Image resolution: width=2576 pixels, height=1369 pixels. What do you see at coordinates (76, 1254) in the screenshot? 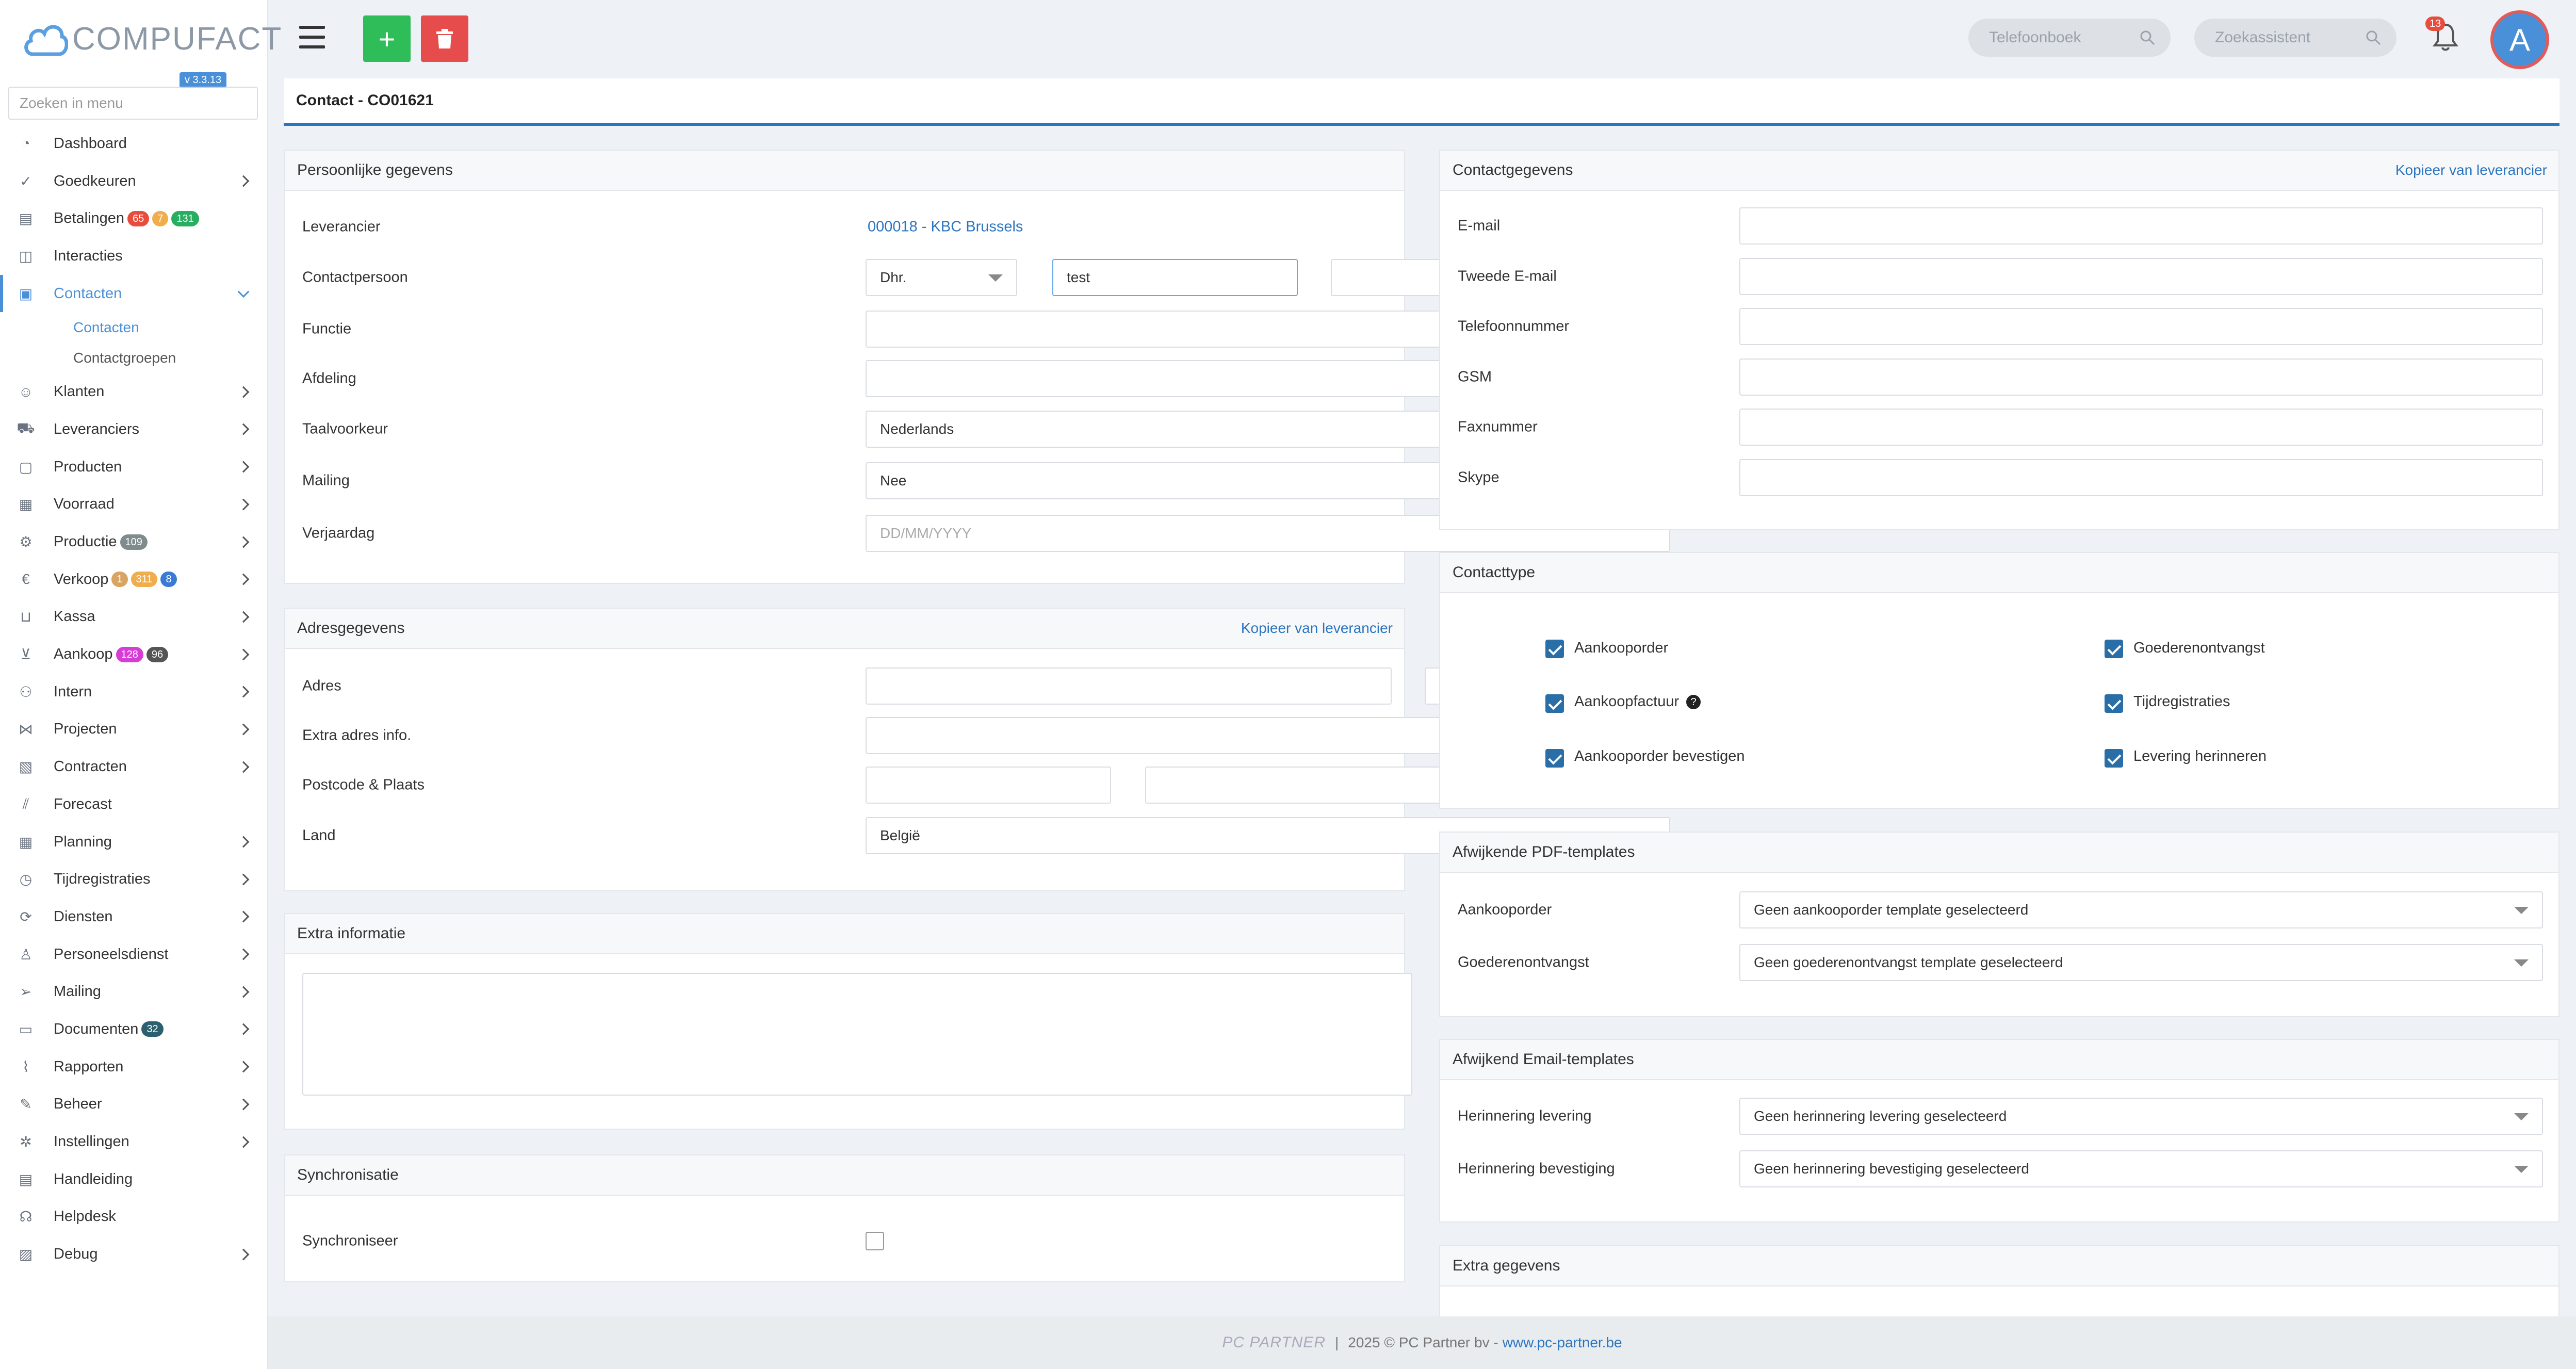
I see `sidebar-item-label: Debug` at bounding box center [76, 1254].